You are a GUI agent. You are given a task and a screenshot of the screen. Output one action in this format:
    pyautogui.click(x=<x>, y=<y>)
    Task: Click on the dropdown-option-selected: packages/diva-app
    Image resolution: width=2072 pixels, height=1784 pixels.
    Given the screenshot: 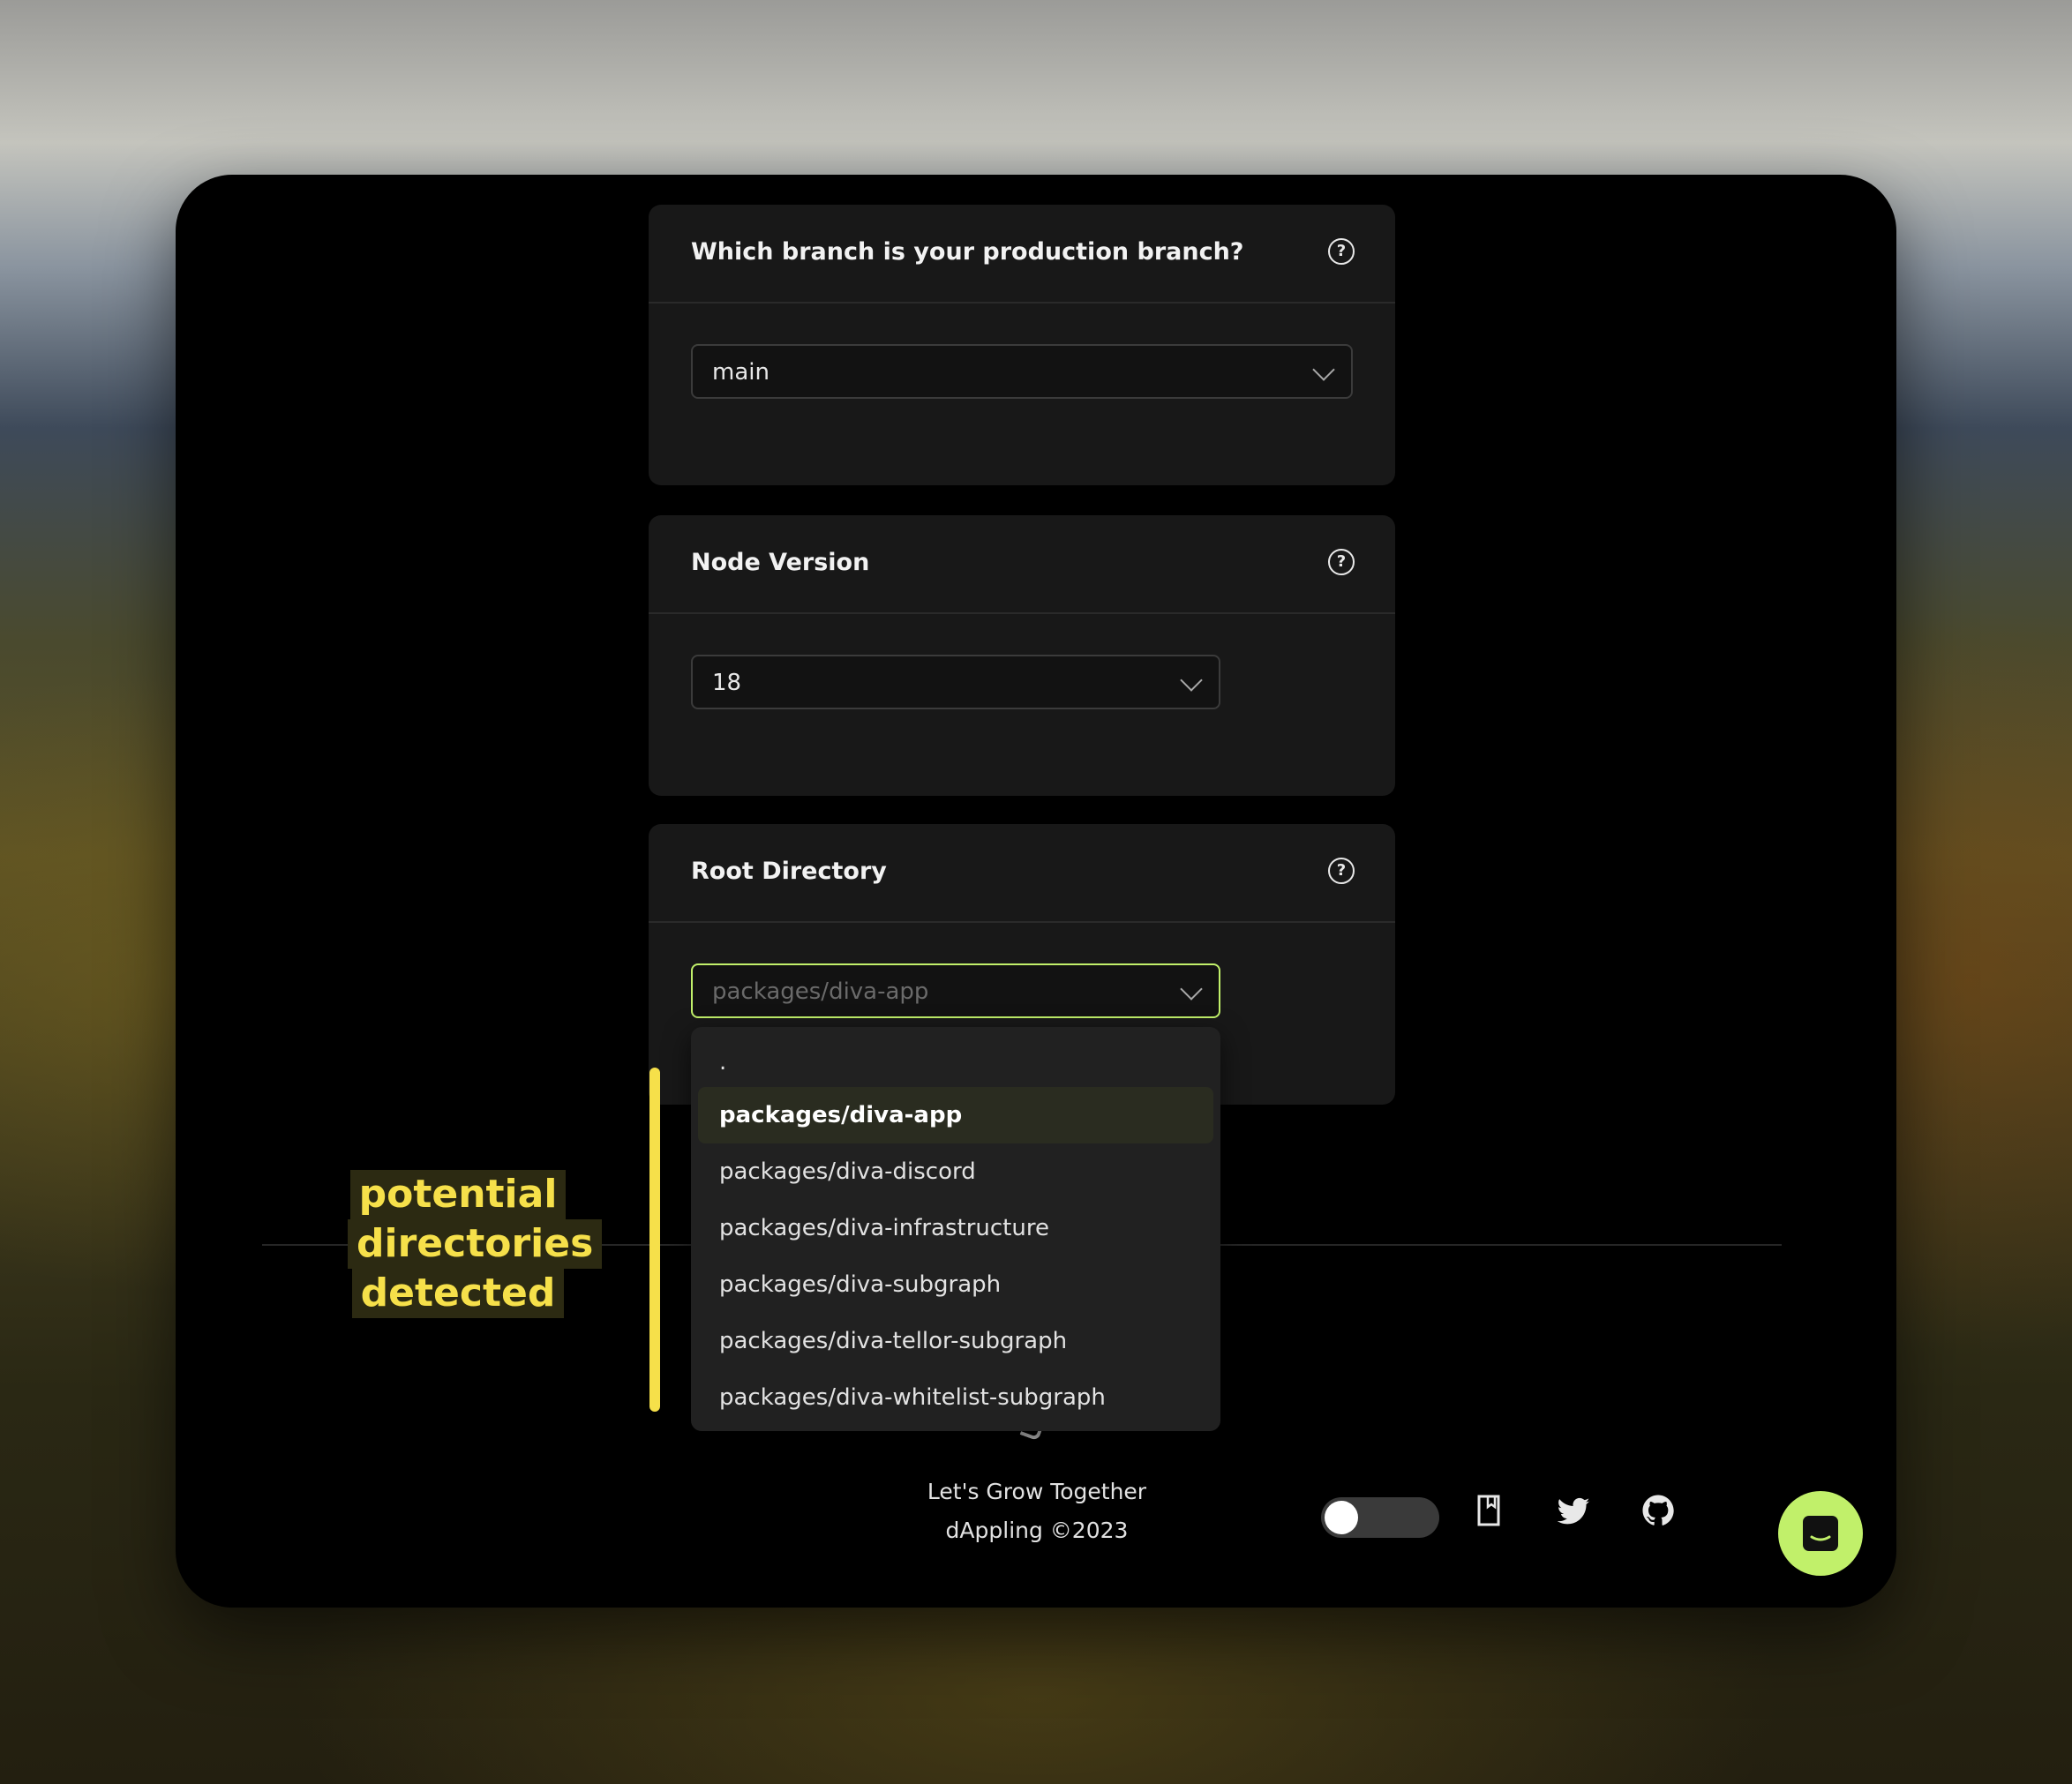 What is the action you would take?
    pyautogui.click(x=956, y=1115)
    